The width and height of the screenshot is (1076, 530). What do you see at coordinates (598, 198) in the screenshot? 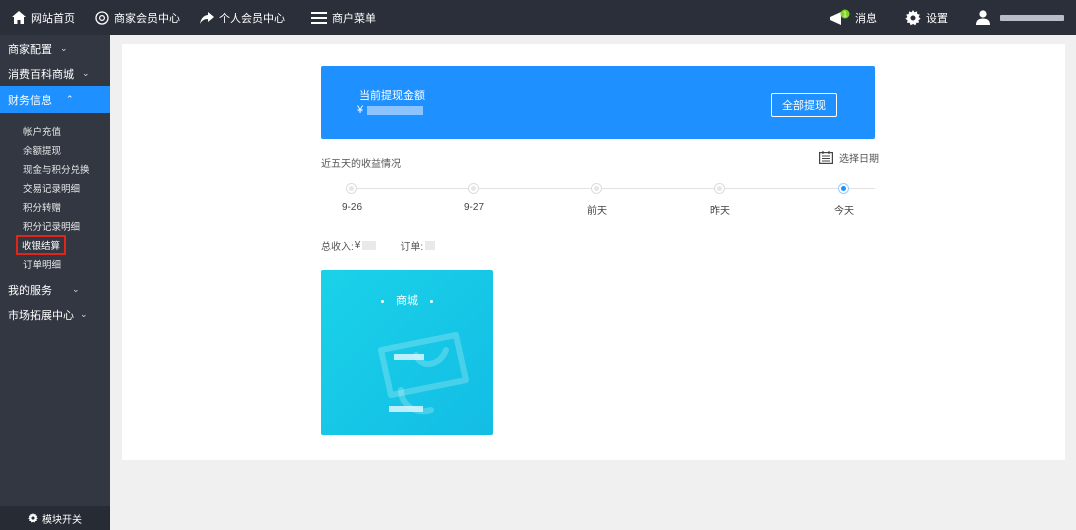
I see `day-timeline: 9-26 9-27 前天 昨天 今天` at bounding box center [598, 198].